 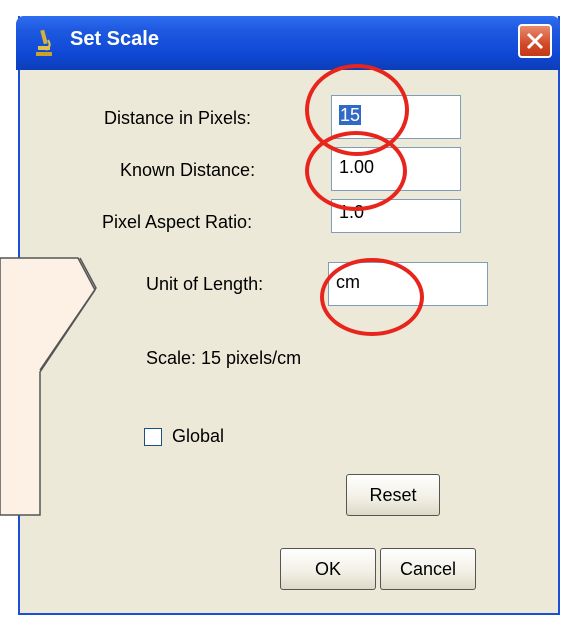 What do you see at coordinates (48, 386) in the screenshot?
I see `speech-bubble-callout` at bounding box center [48, 386].